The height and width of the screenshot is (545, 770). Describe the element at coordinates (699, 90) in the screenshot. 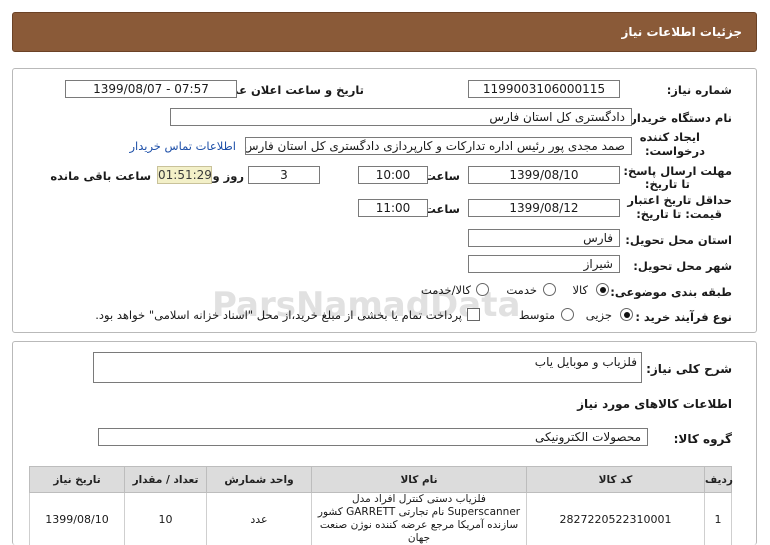

I see `need-number-label: شماره نیاز:` at that location.